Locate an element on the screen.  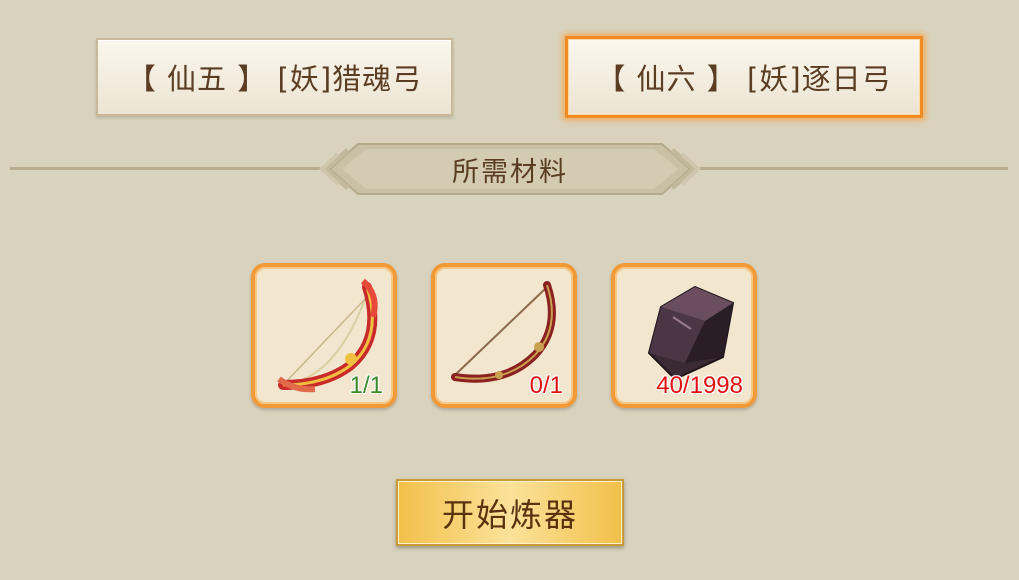
start-forging-button: 开始炼器 is located at coordinates (510, 512).